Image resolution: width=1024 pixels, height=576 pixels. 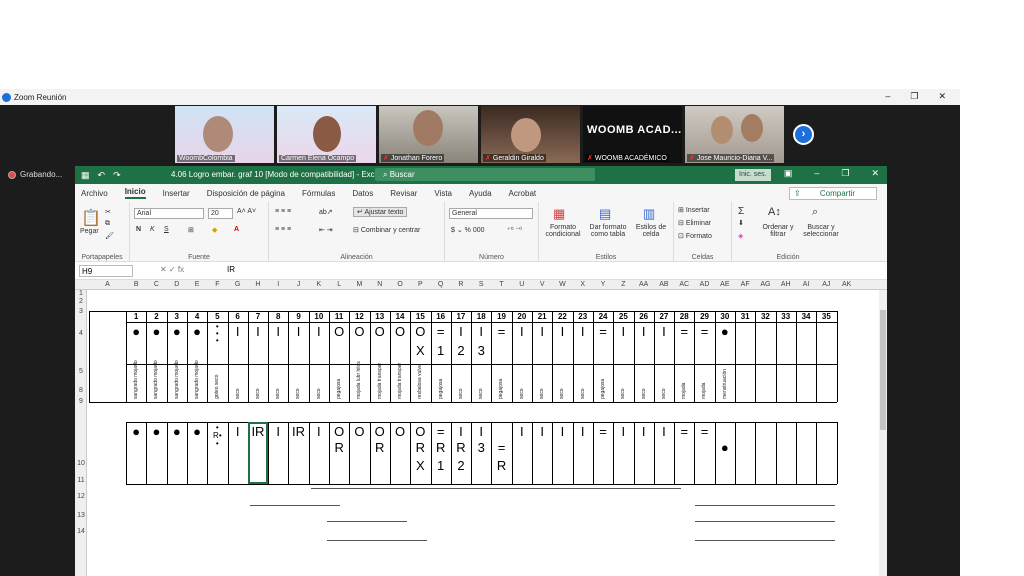 I want to click on column-header: AJ, so click(x=826, y=284).